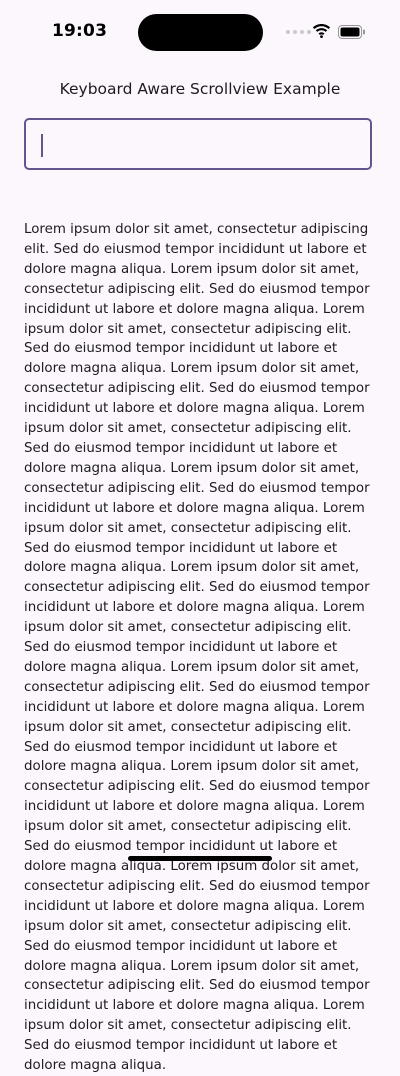  I want to click on status-time: 19:03, so click(80, 31).